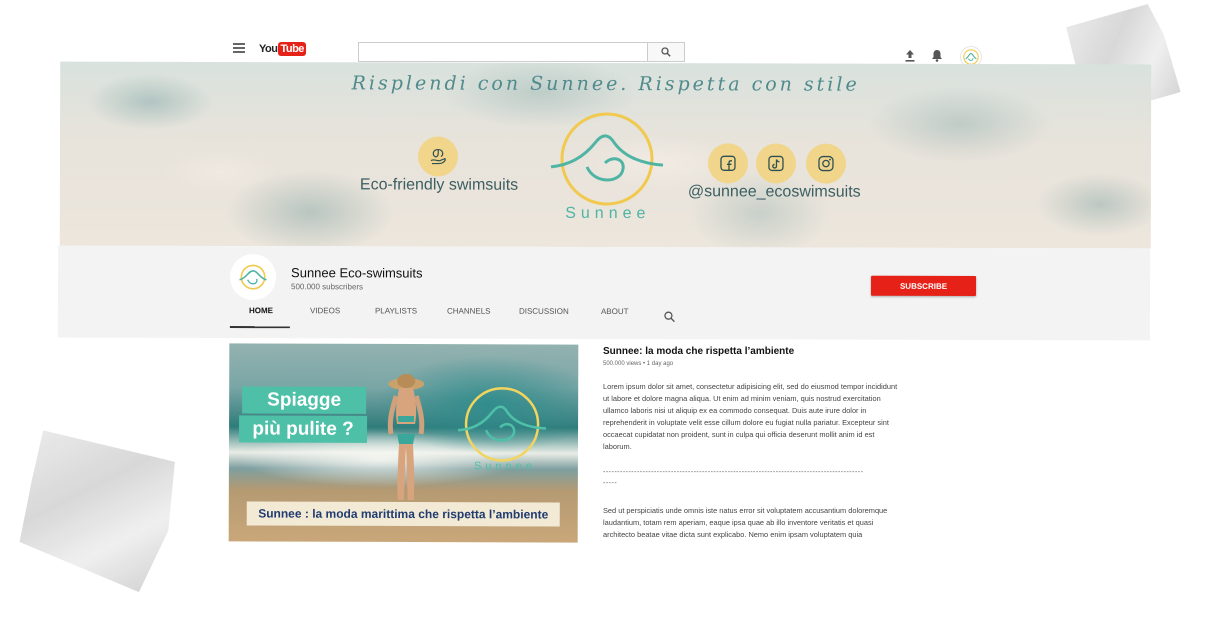  What do you see at coordinates (615, 318) in the screenshot?
I see `tab-about: ABOUT` at bounding box center [615, 318].